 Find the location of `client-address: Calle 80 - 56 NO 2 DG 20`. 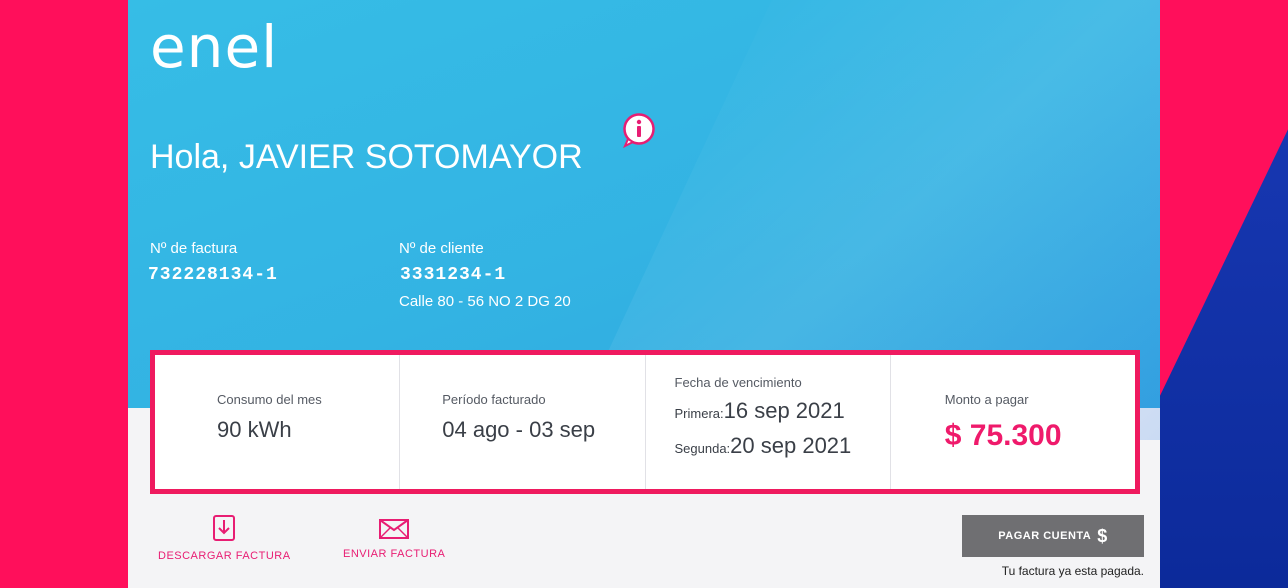

client-address: Calle 80 - 56 NO 2 DG 20 is located at coordinates (485, 301).